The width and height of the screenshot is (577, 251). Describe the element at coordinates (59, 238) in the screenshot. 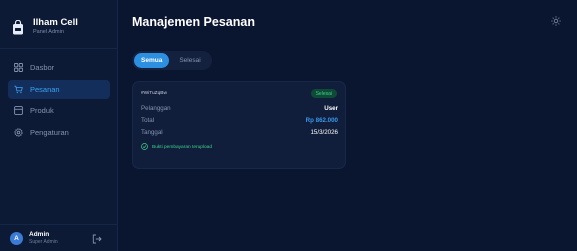

I see `user-profile: A Admin Super Admin` at that location.